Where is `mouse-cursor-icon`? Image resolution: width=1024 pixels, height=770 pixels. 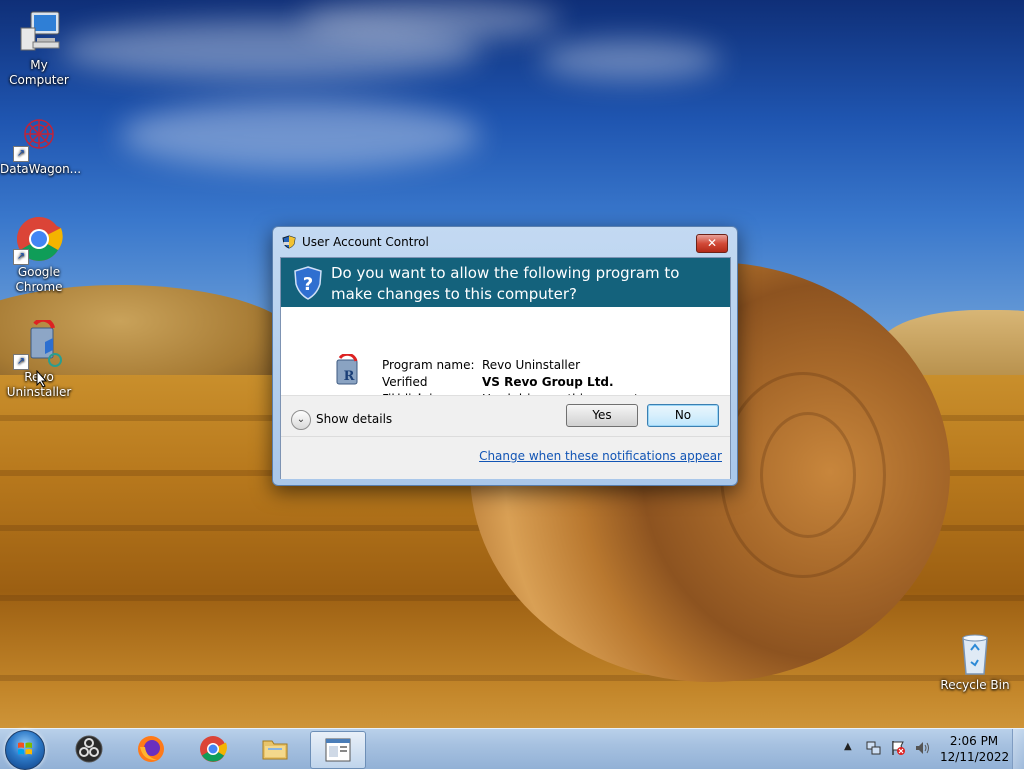
mouse-cursor-icon is located at coordinates (42, 378).